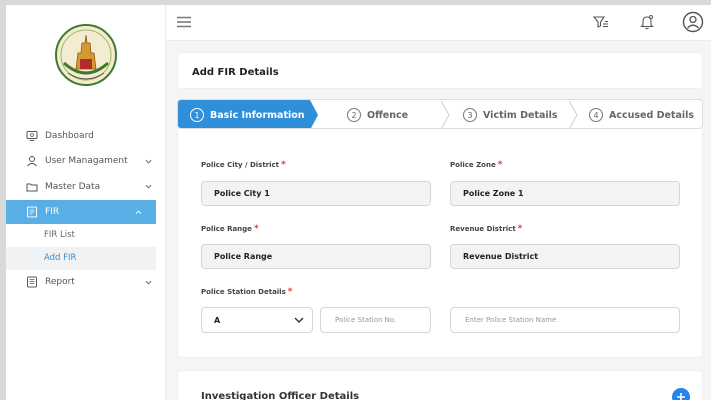 This screenshot has height=400, width=711. I want to click on field-value: Police City 1, so click(242, 193).